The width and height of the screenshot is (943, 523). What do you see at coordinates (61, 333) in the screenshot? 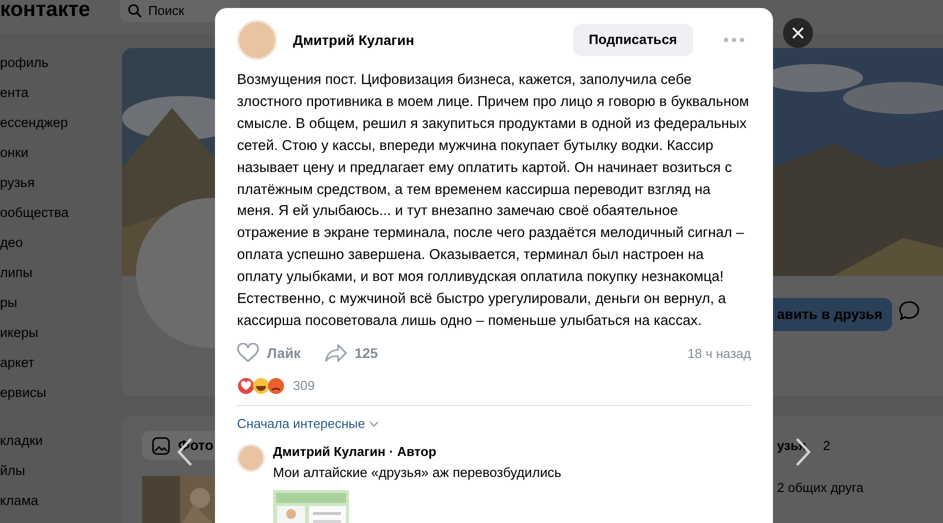
I see `sidebar-item: икеры` at bounding box center [61, 333].